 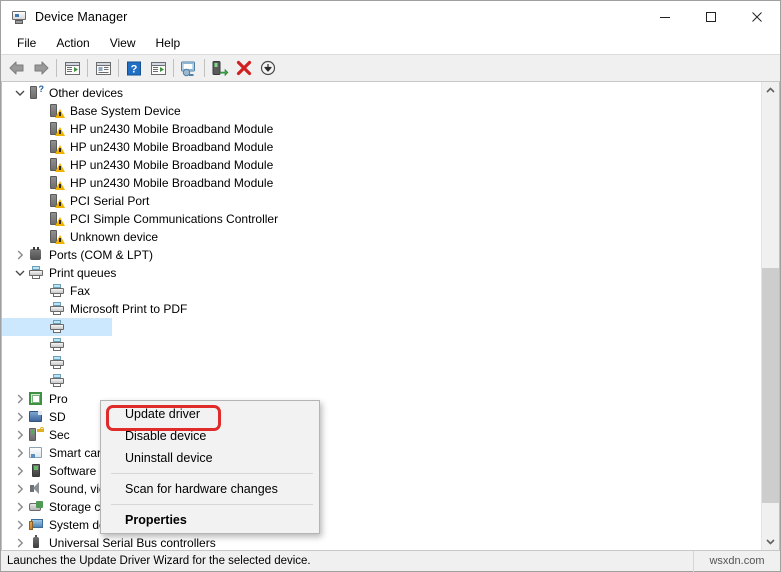 What do you see at coordinates (244, 68) in the screenshot?
I see `uninstall-device-icon` at bounding box center [244, 68].